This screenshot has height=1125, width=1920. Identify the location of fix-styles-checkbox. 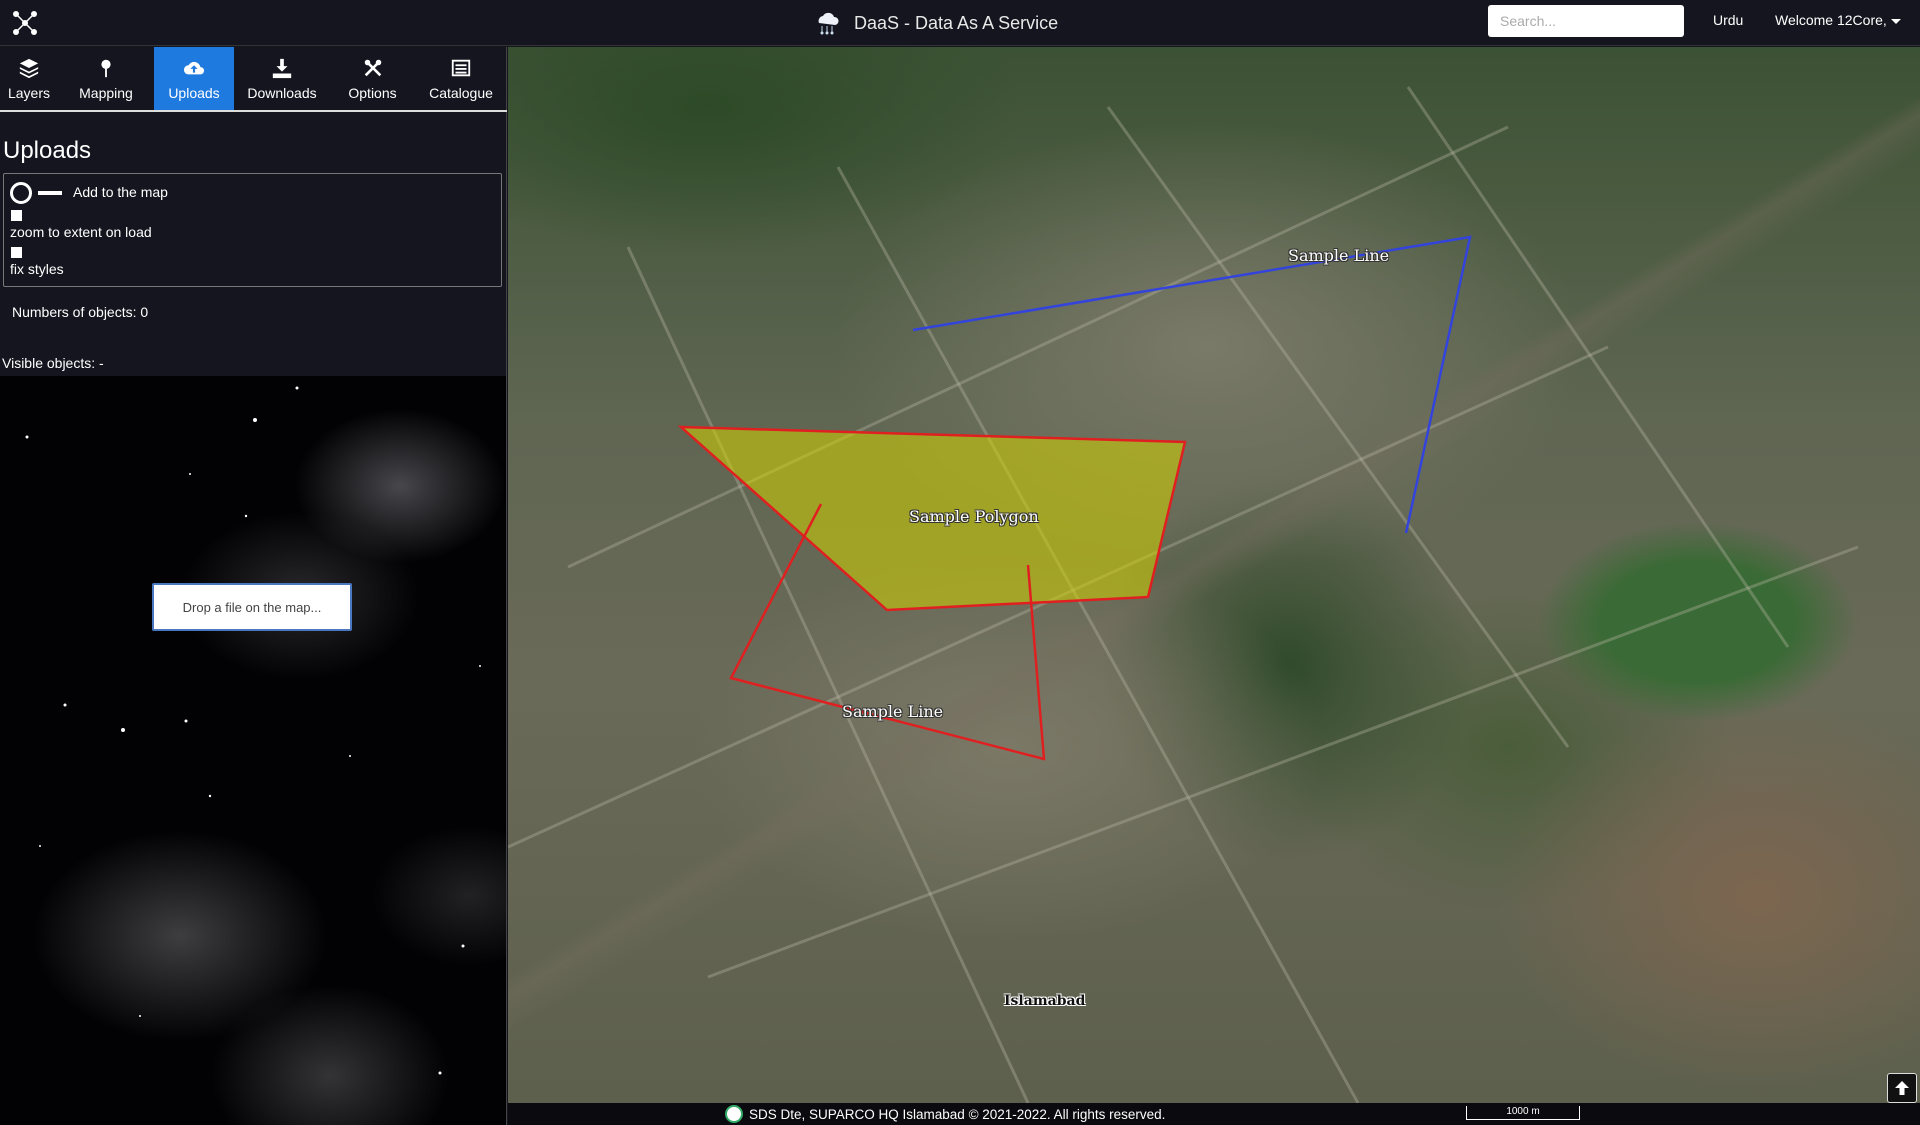
(16, 252).